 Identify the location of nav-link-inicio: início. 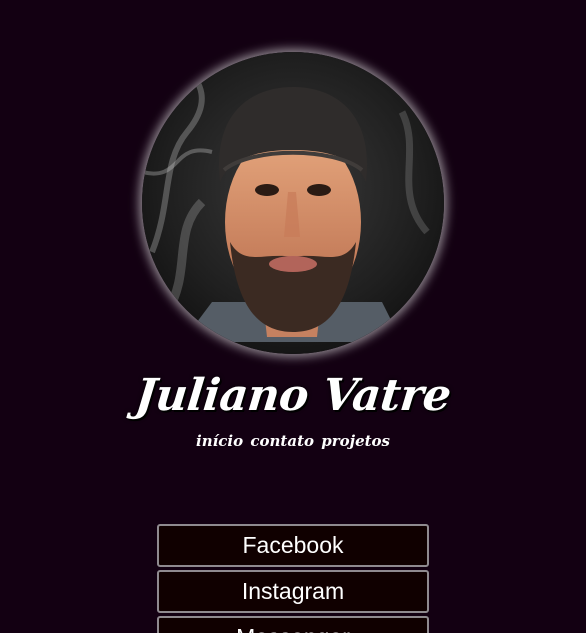
(219, 441).